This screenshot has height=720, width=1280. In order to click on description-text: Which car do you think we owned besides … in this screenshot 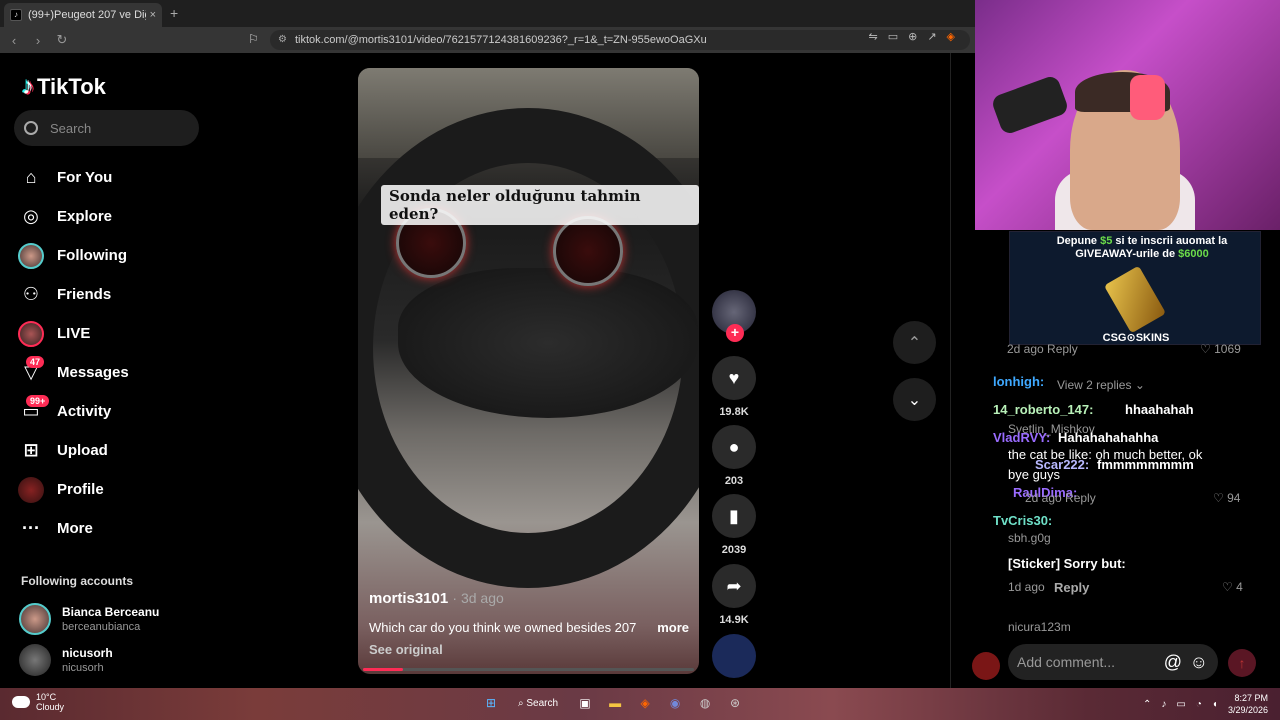, I will do `click(503, 627)`.